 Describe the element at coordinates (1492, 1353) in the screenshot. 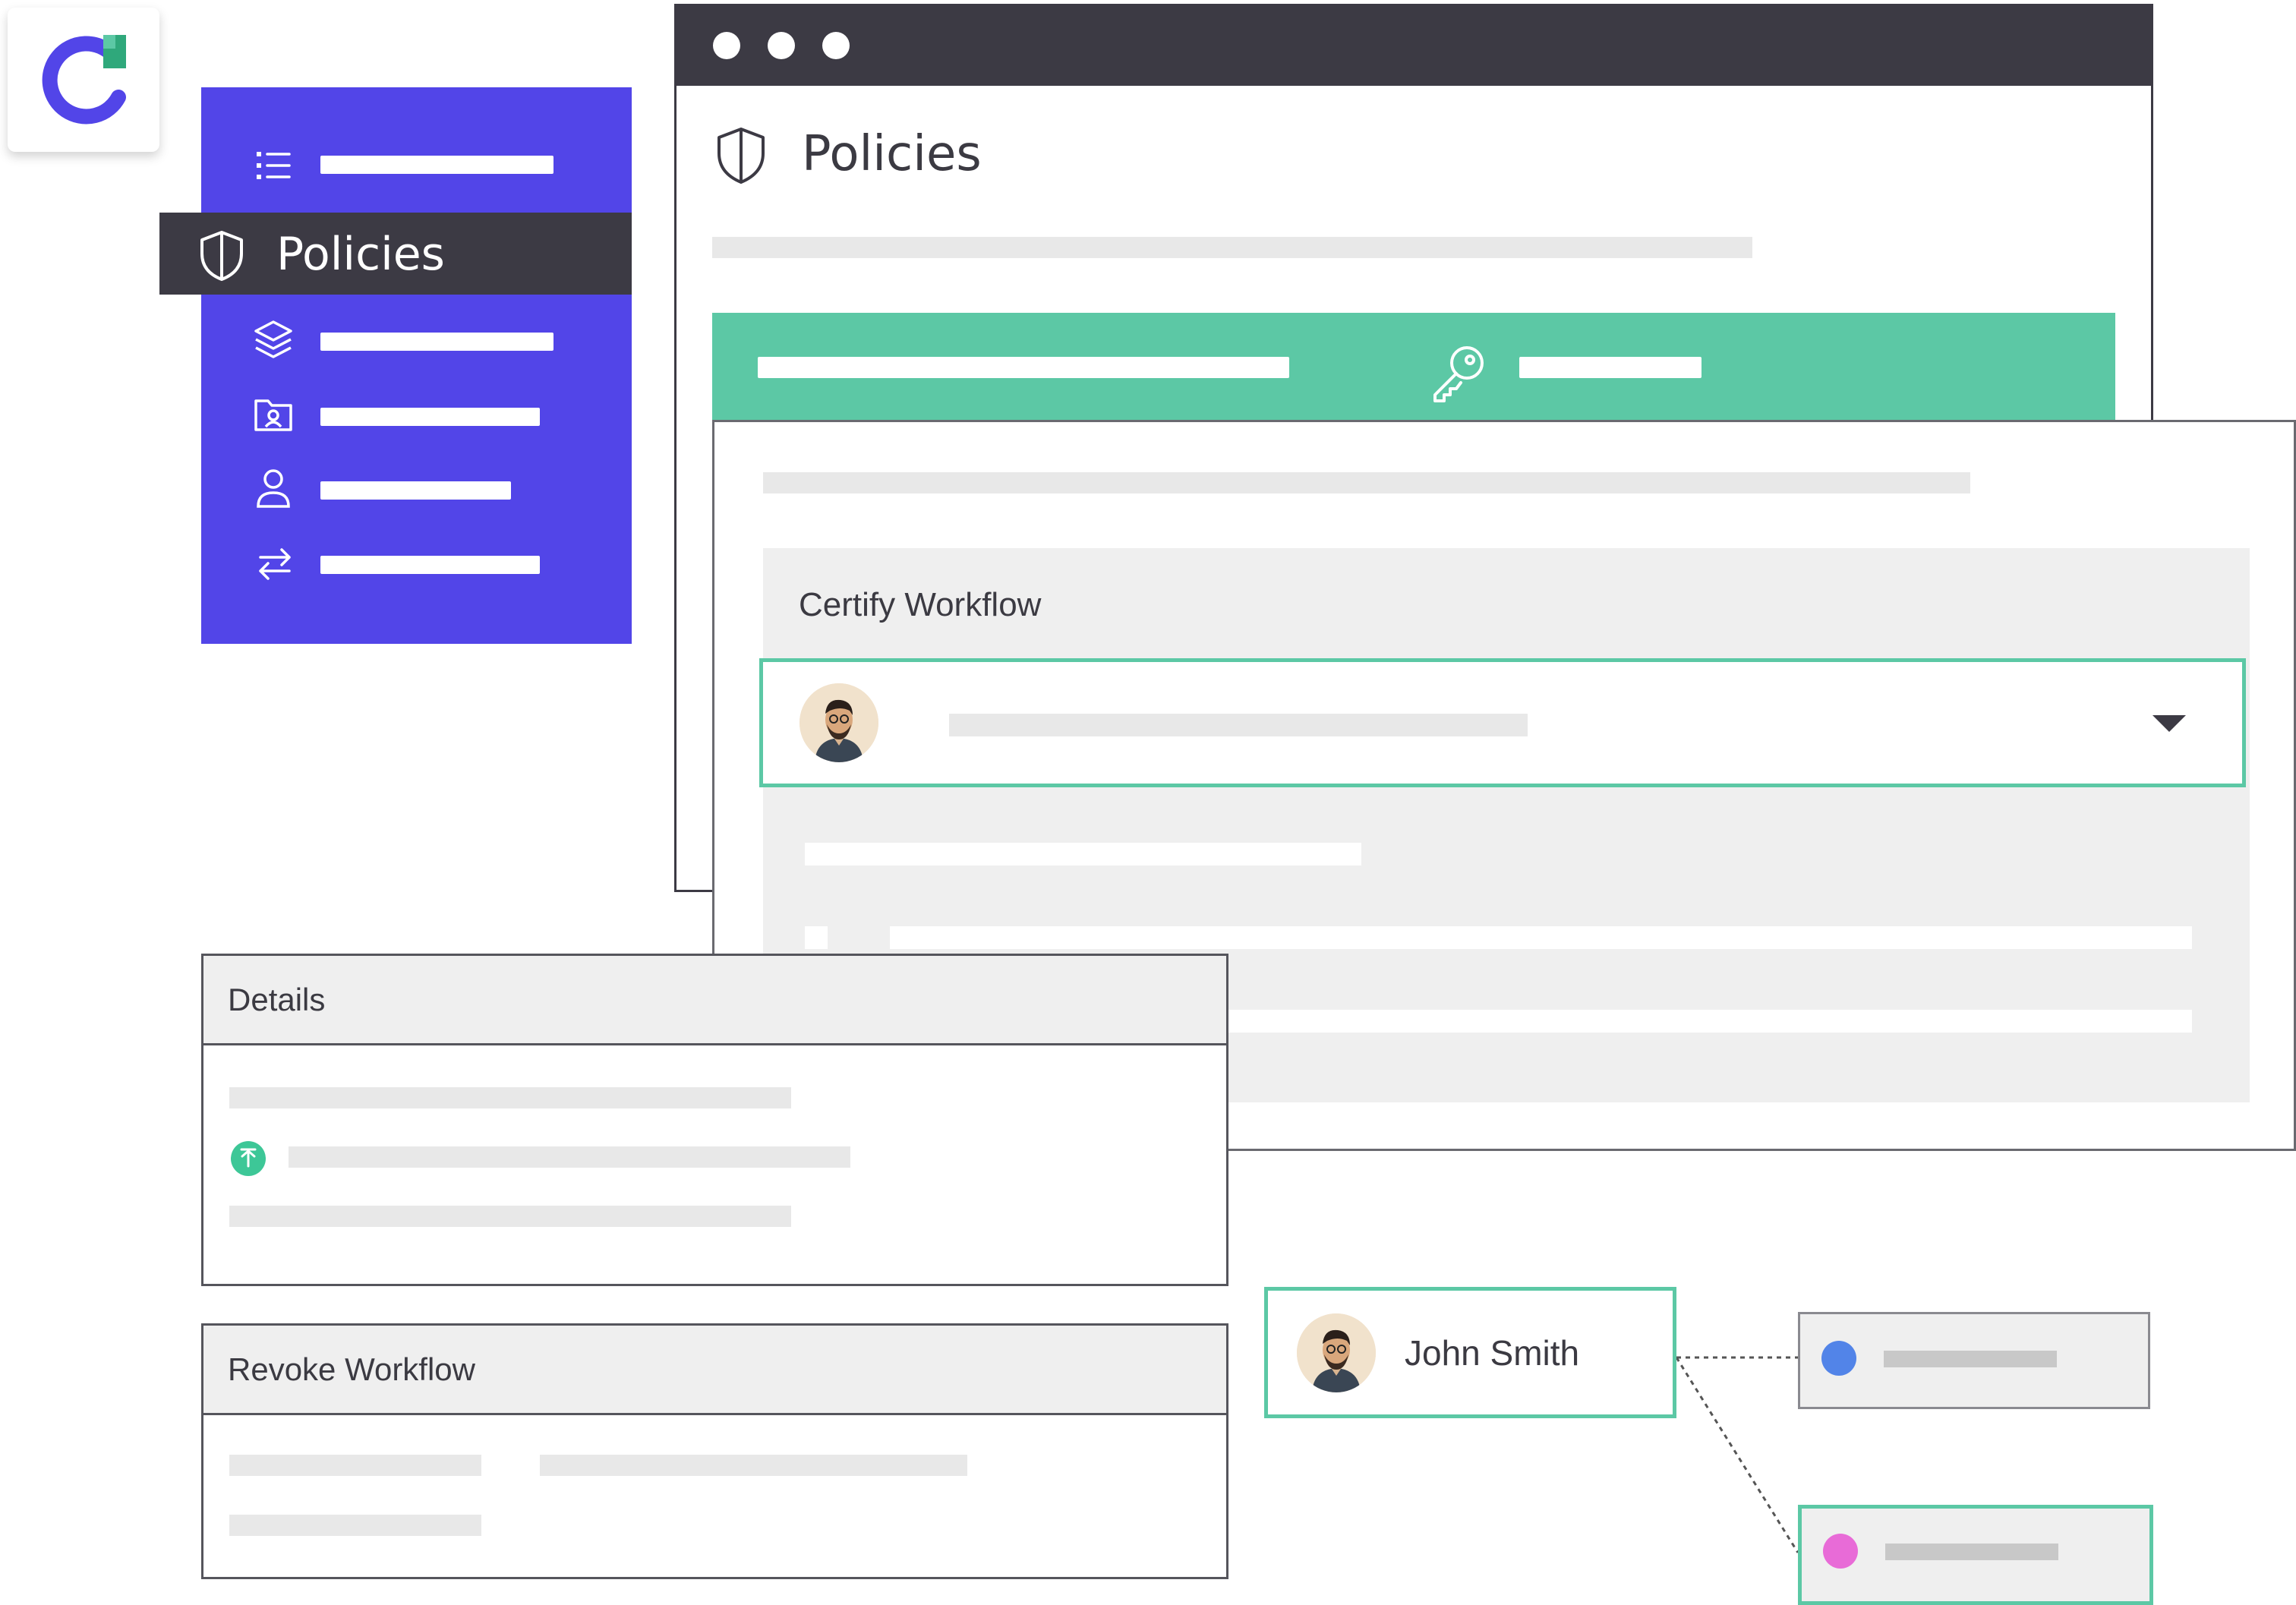

I see `user-name: John Smith` at that location.